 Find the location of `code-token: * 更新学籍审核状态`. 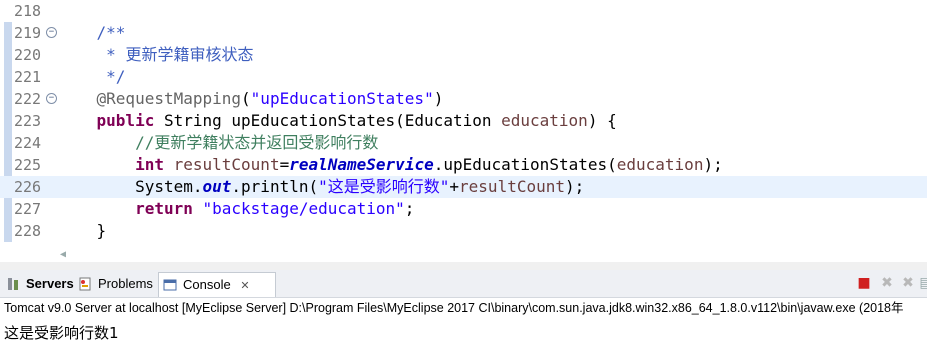

code-token: * 更新学籍审核状态 is located at coordinates (180, 54).